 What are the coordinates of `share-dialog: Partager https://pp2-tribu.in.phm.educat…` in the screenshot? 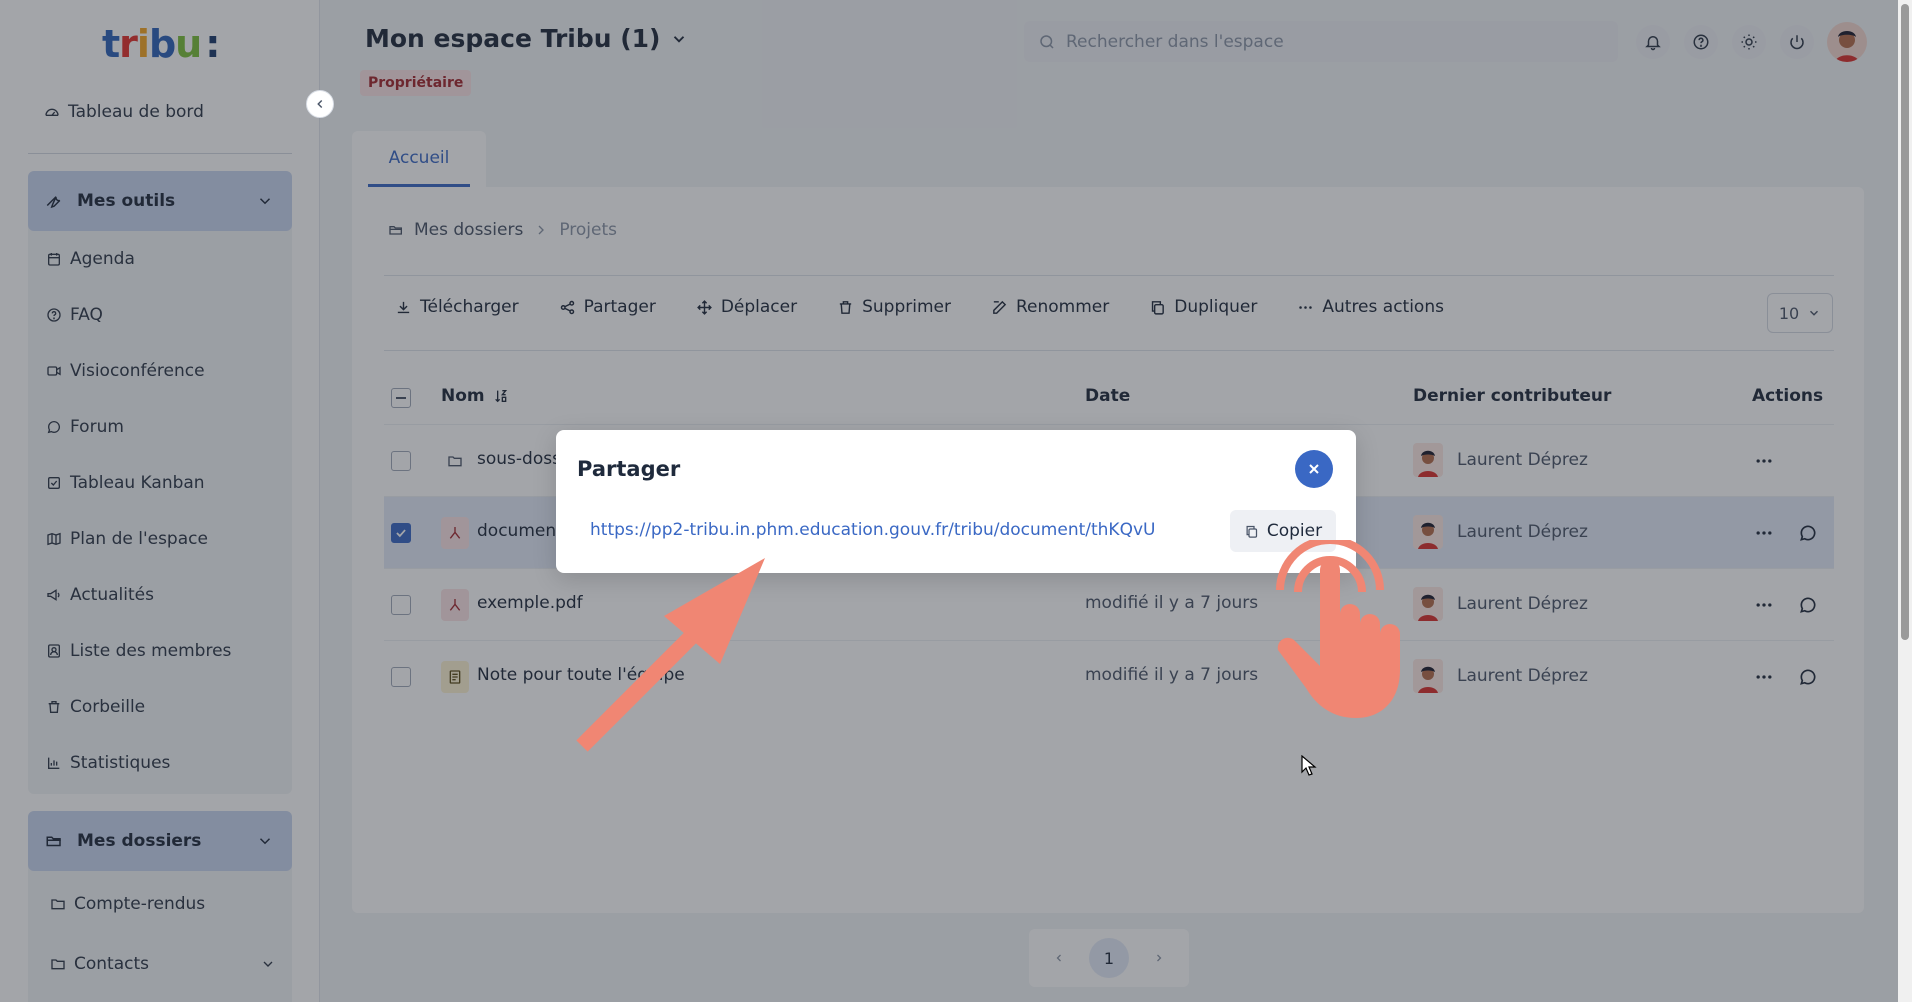 It's located at (956, 501).